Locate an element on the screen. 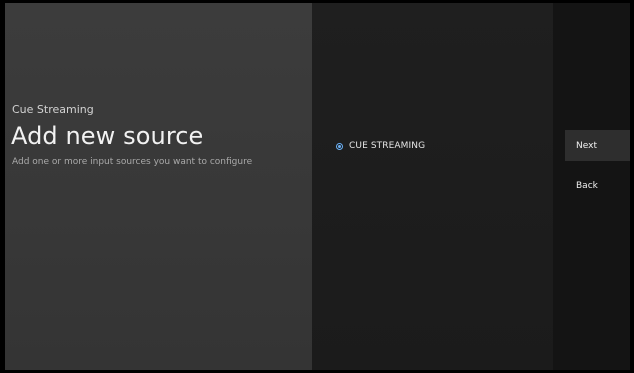 The height and width of the screenshot is (373, 634). source-option-cue-streaming: CUE STREAMING is located at coordinates (380, 146).